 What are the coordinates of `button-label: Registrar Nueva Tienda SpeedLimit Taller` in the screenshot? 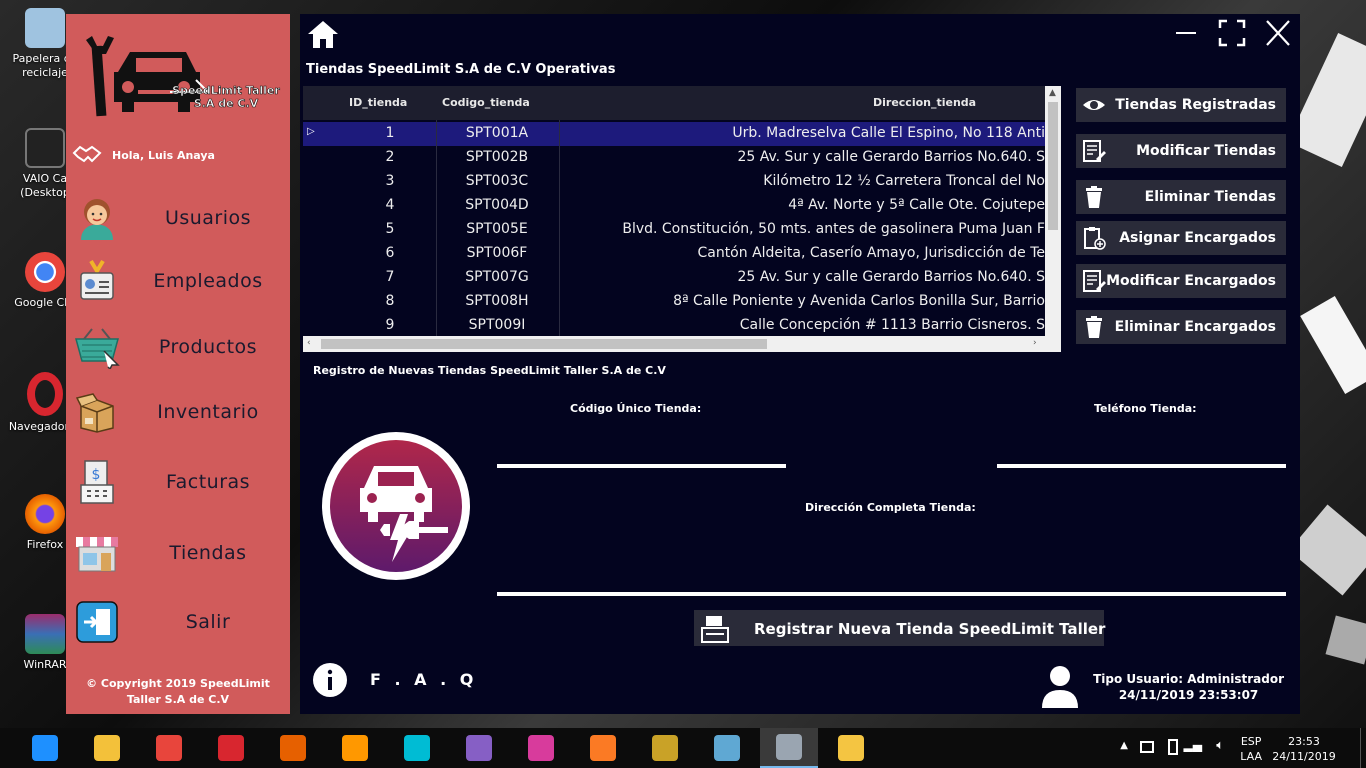 It's located at (930, 629).